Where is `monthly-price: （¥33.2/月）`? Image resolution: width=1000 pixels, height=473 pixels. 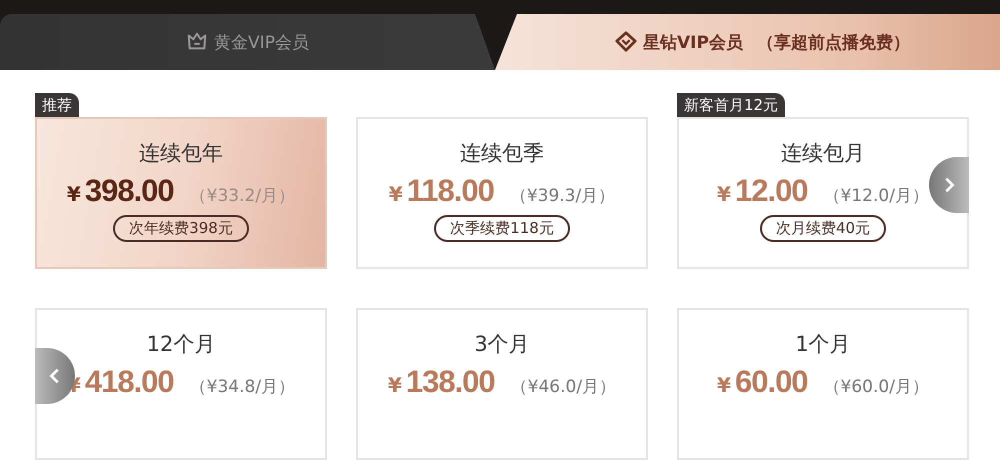 monthly-price: （¥33.2/月） is located at coordinates (243, 196).